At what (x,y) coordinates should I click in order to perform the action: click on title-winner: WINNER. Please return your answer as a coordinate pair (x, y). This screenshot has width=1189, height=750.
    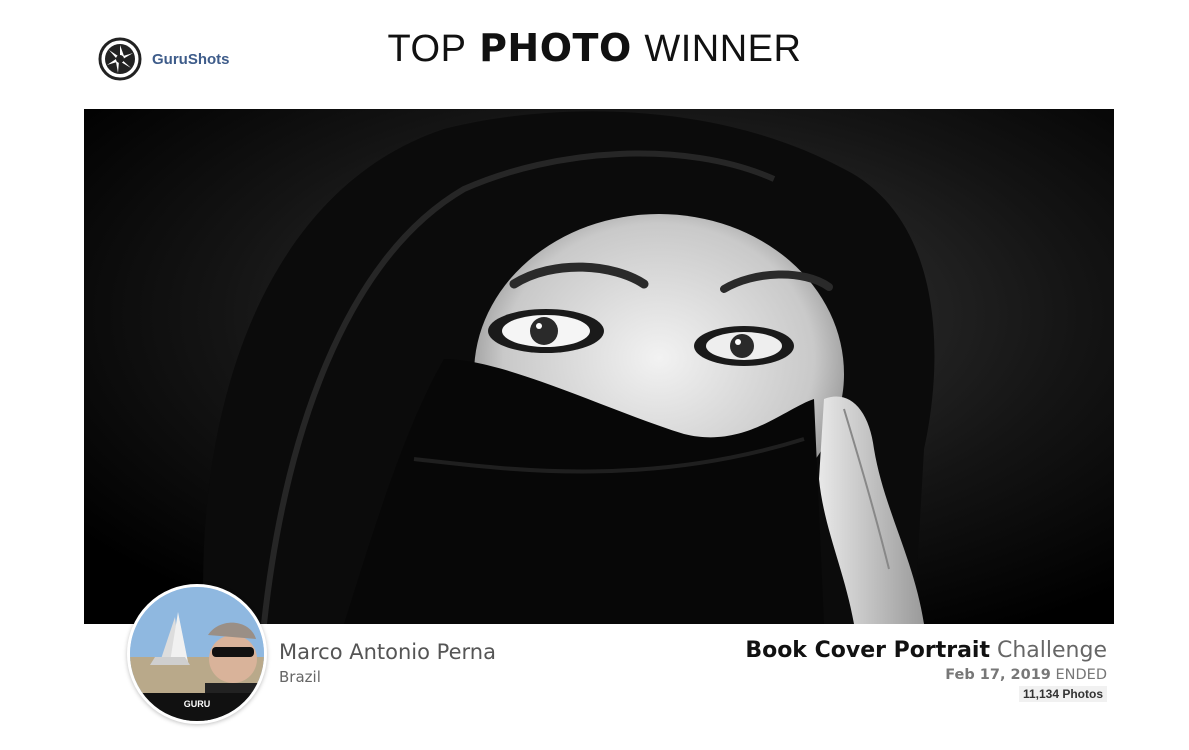
    Looking at the image, I should click on (723, 49).